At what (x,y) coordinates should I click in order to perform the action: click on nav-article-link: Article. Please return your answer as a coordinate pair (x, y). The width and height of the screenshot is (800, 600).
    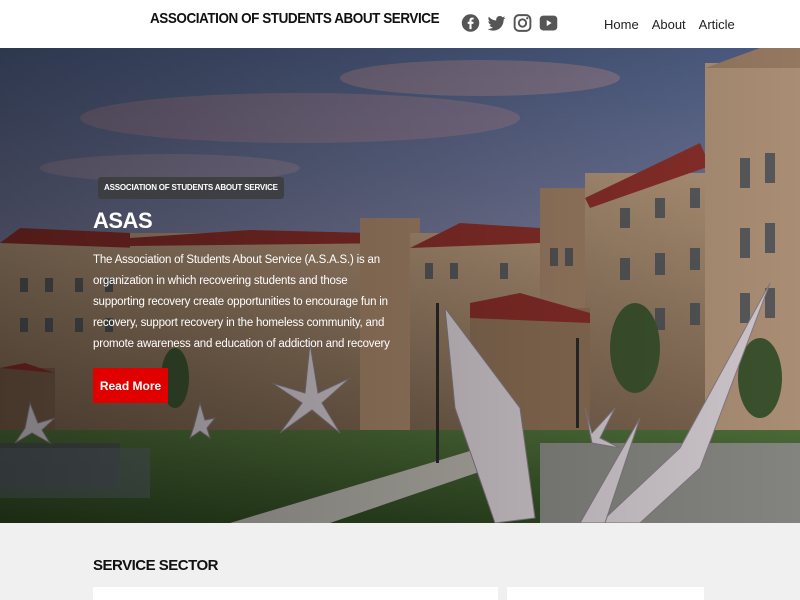
    Looking at the image, I should click on (717, 24).